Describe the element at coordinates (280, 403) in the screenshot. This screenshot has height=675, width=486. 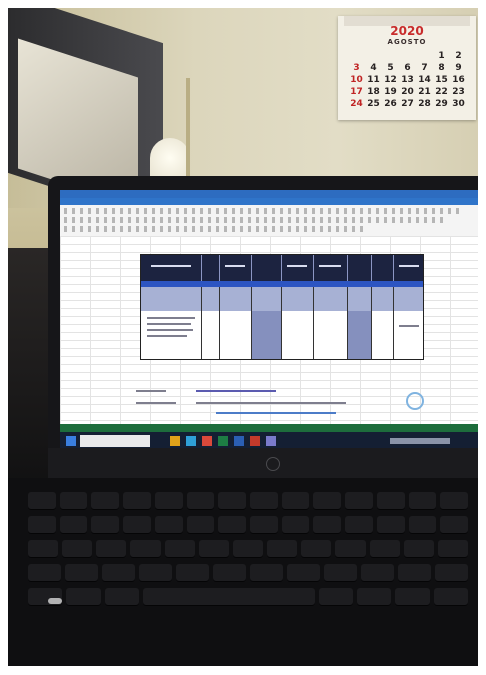
I see `sheet-footer-notes` at that location.